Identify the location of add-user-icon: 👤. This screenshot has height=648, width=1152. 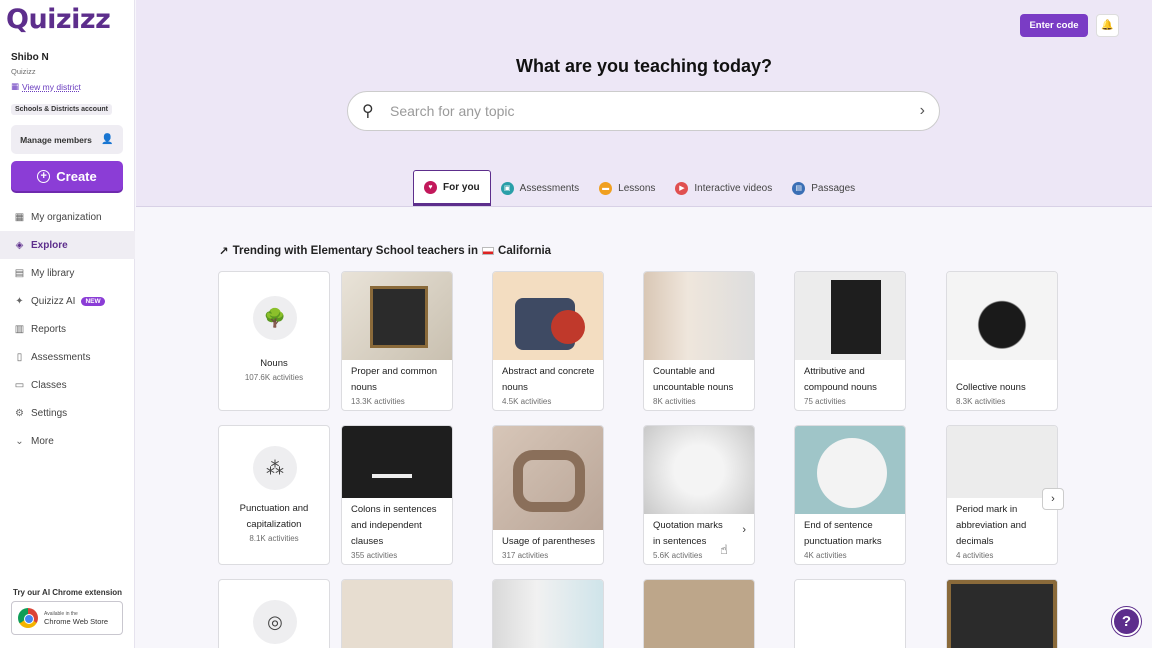
(107, 139).